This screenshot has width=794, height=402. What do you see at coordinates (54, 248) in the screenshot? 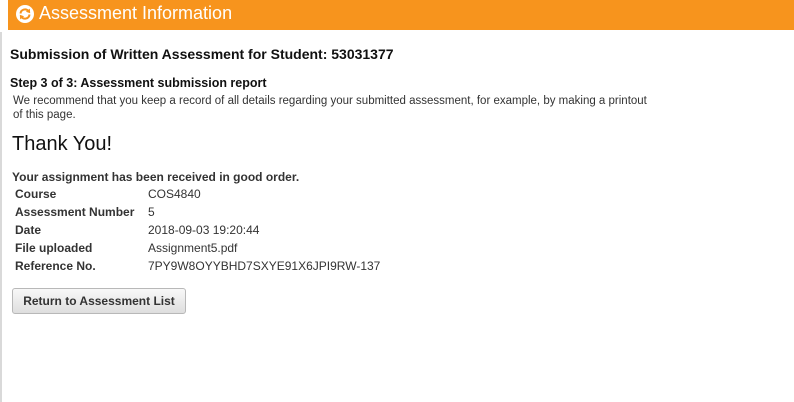
I see `detail-label: File uploaded` at bounding box center [54, 248].